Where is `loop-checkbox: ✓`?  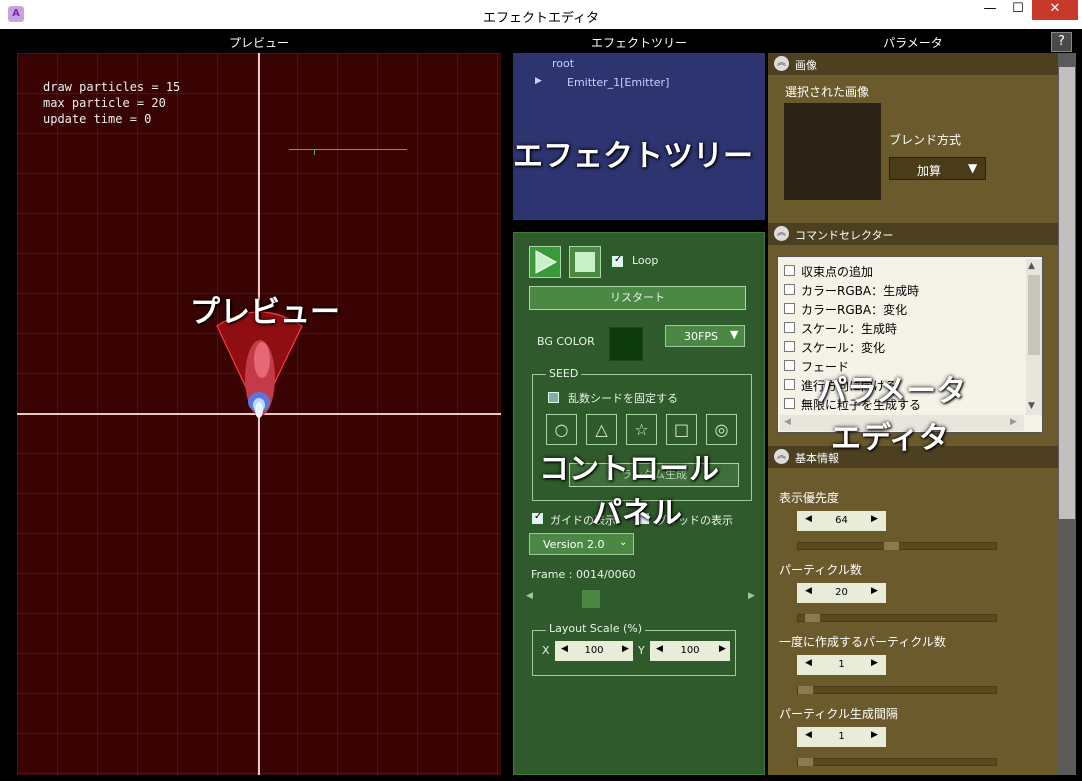 loop-checkbox: ✓ is located at coordinates (617, 260).